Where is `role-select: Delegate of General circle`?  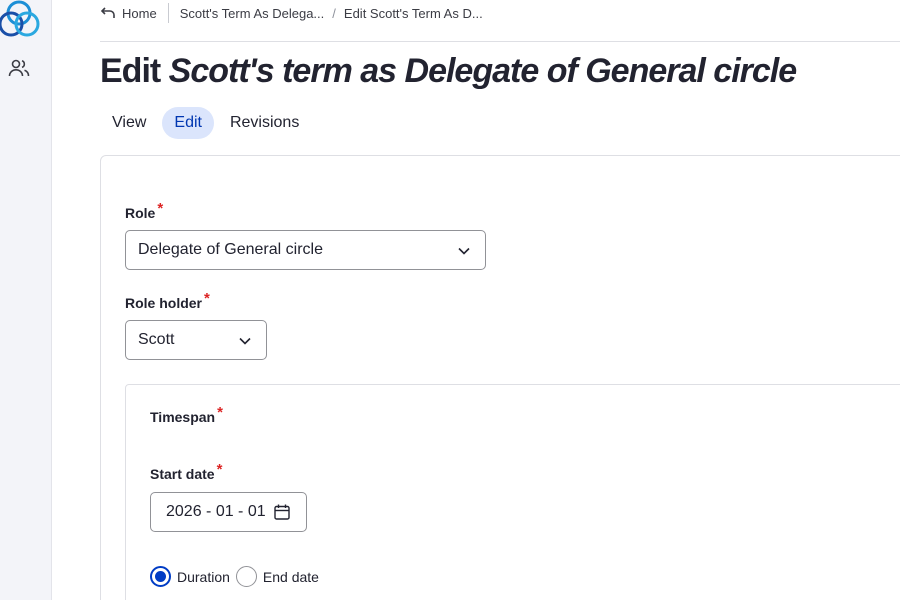
role-select: Delegate of General circle is located at coordinates (305, 250).